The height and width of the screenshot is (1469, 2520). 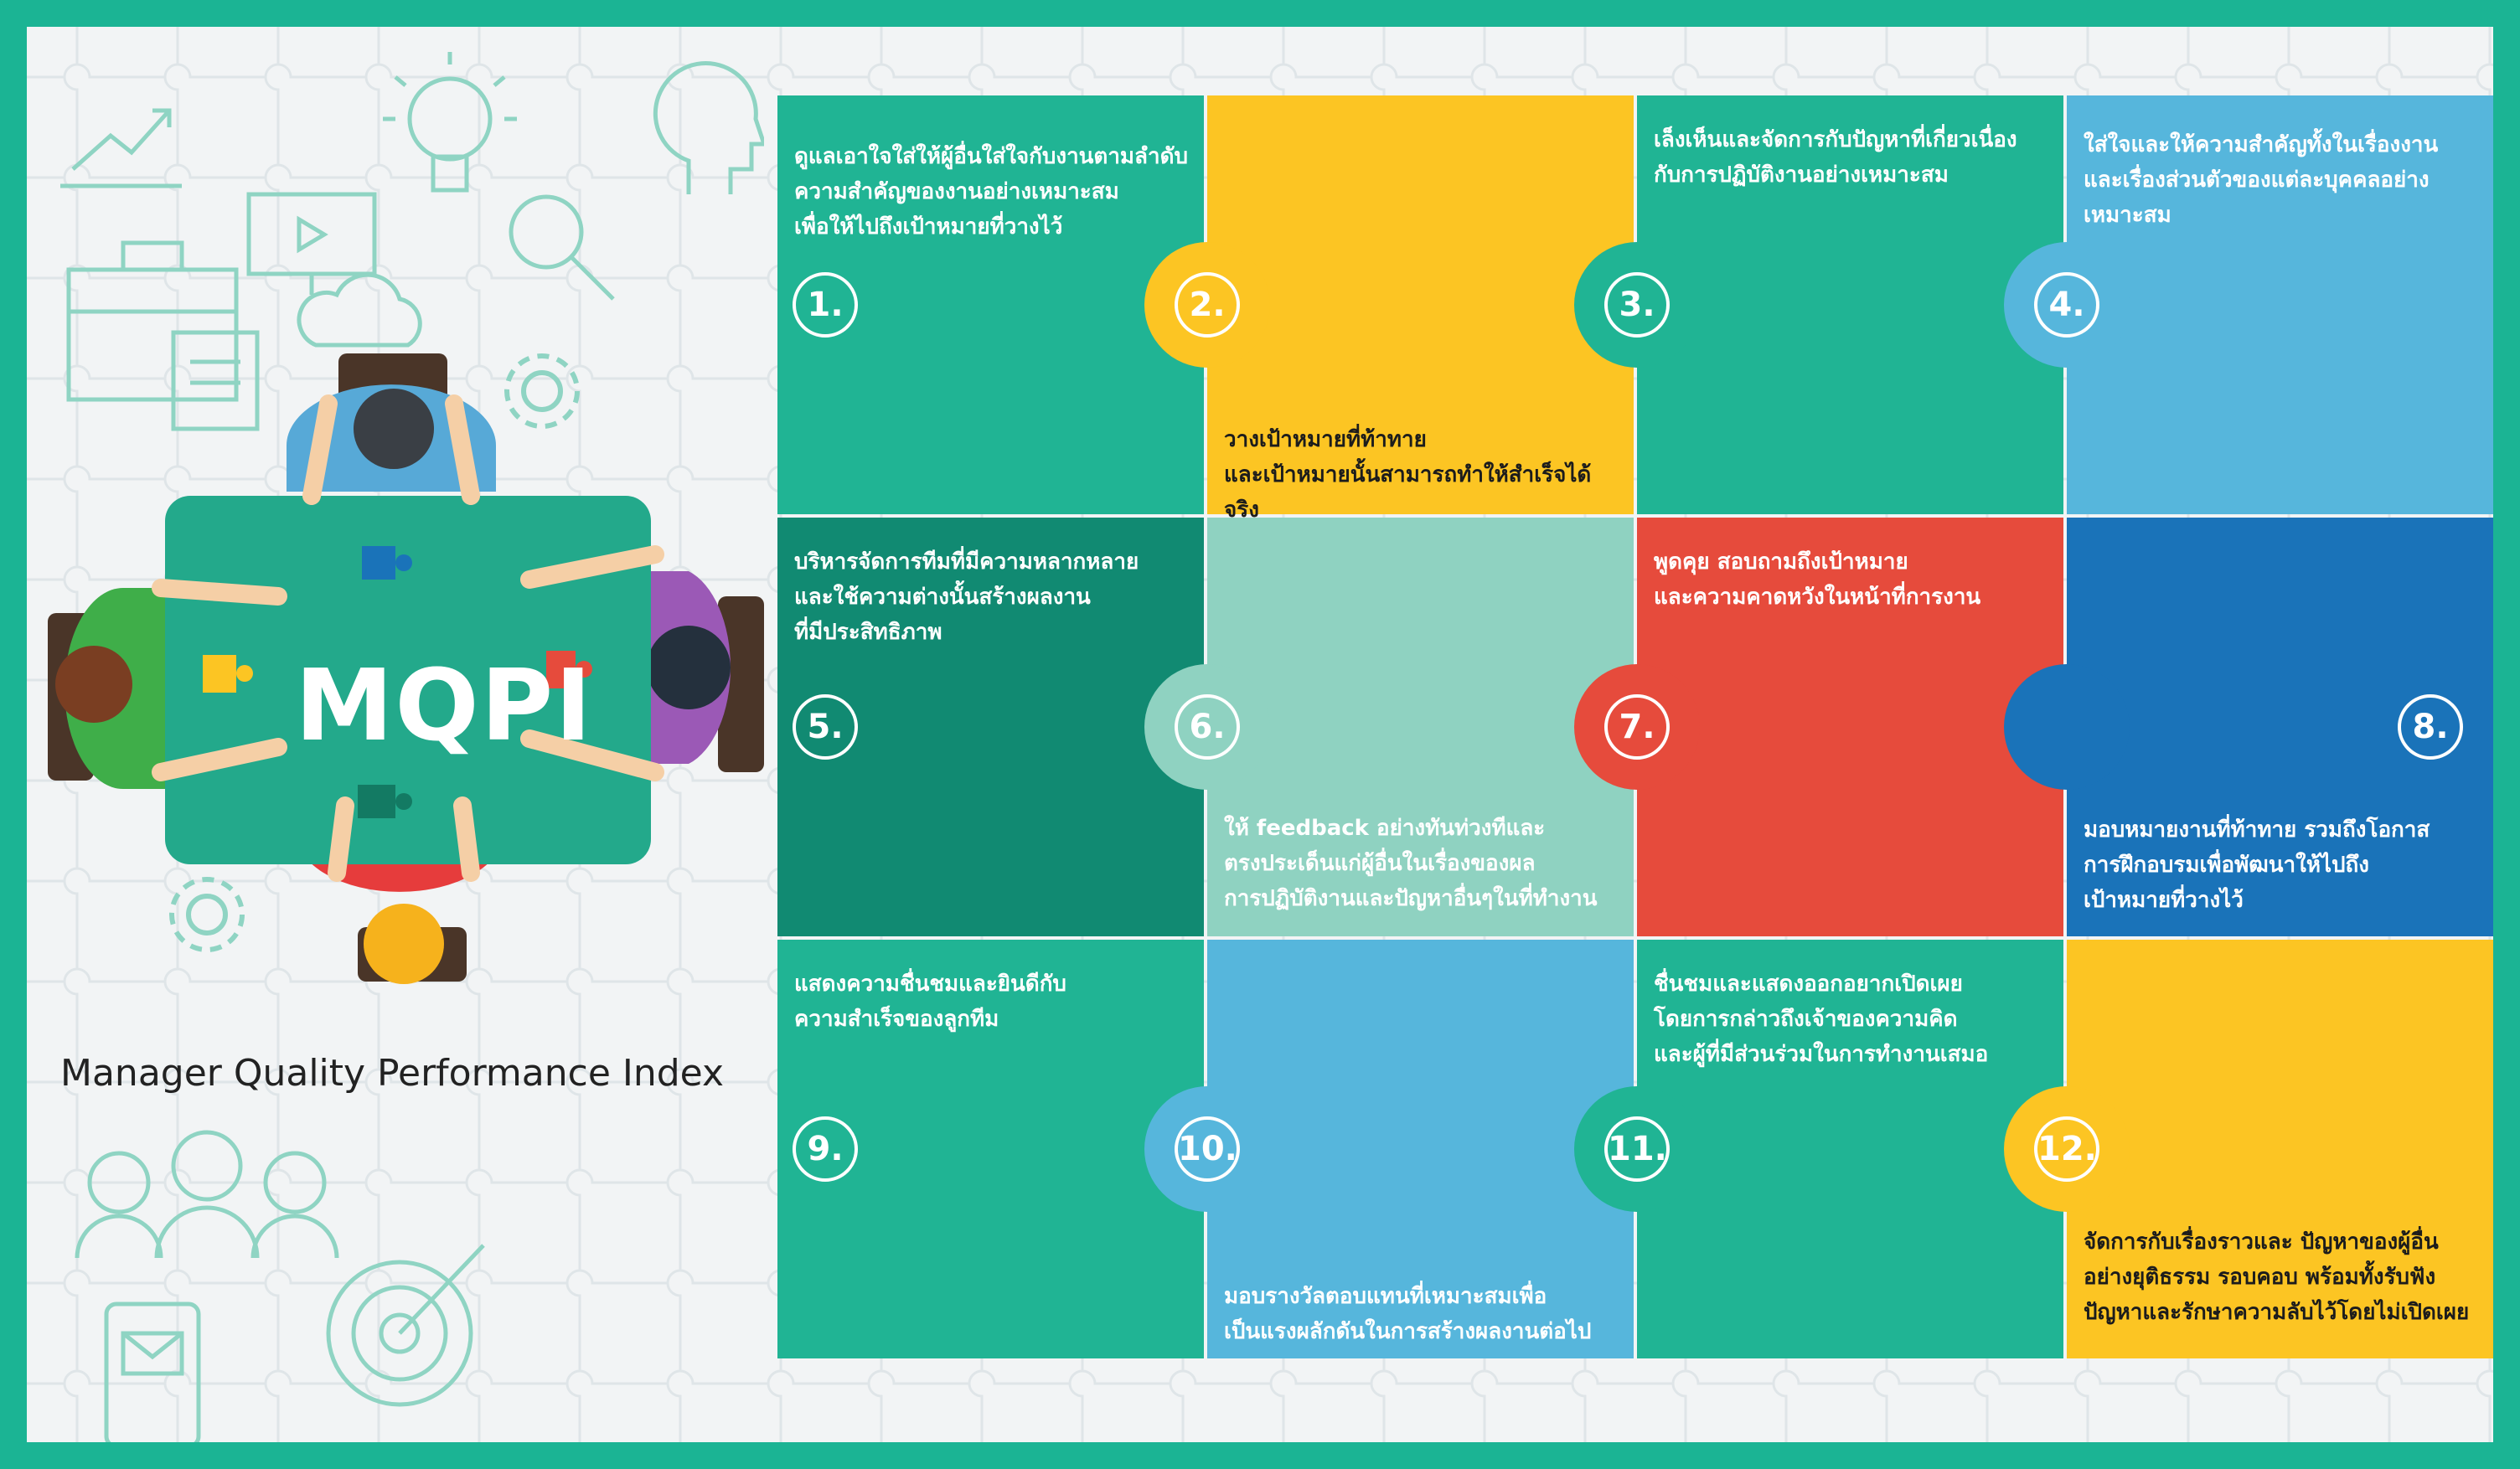 I want to click on people-group-icon, so click(x=207, y=1194).